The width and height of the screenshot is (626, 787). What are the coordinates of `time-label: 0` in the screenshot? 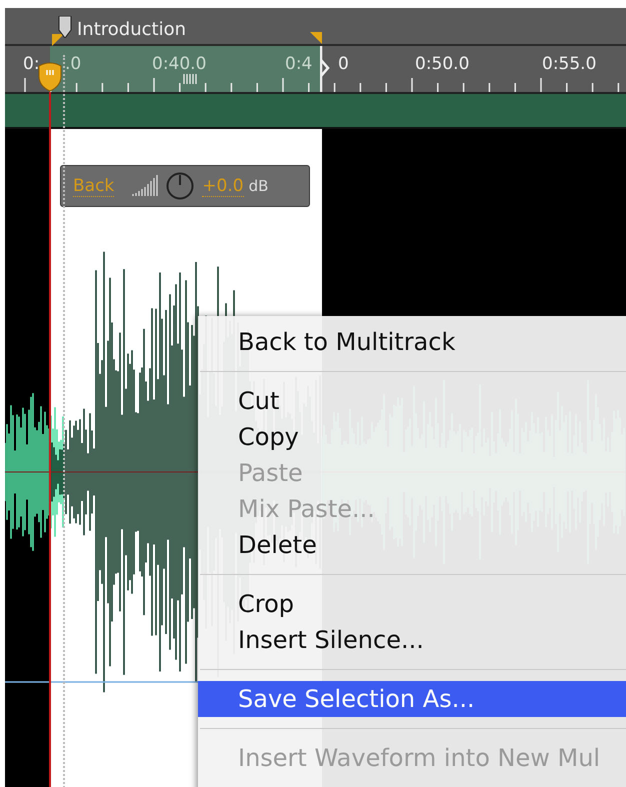 It's located at (343, 64).